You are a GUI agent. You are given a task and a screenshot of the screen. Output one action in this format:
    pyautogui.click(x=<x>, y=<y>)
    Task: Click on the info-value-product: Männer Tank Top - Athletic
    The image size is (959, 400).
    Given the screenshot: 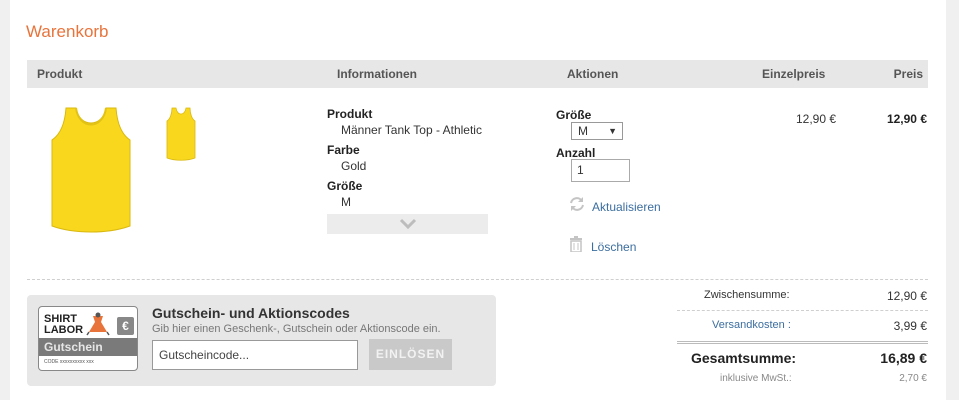 What is the action you would take?
    pyautogui.click(x=411, y=130)
    